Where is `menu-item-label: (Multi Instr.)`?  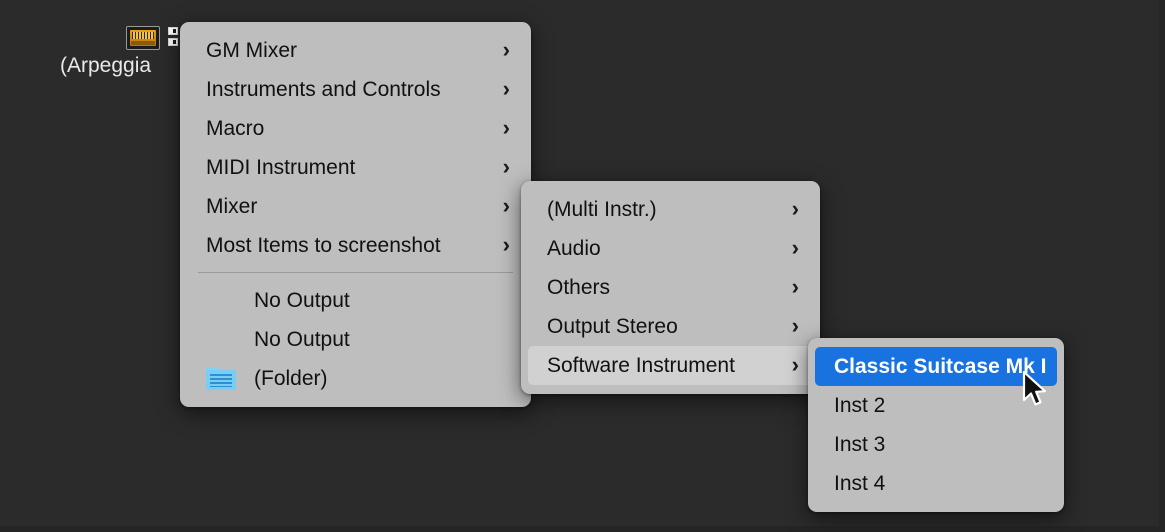 menu-item-label: (Multi Instr.) is located at coordinates (602, 209).